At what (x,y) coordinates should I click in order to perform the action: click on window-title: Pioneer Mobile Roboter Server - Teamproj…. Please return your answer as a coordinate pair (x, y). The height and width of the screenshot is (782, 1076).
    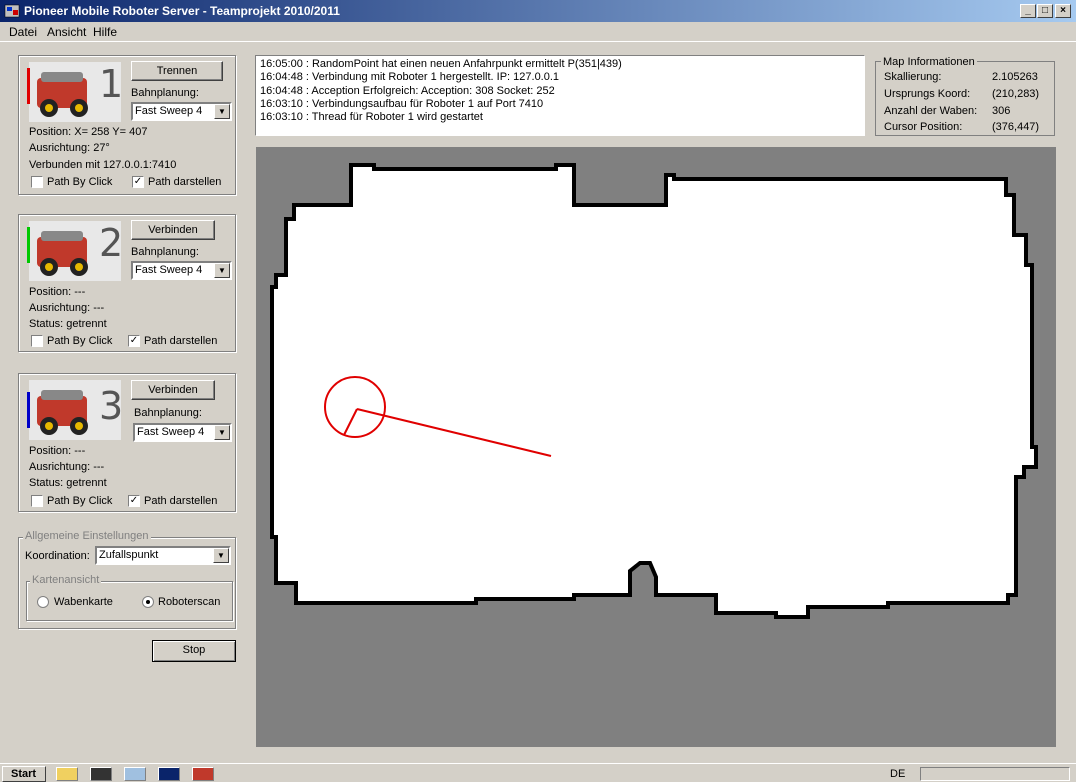
    Looking at the image, I should click on (182, 11).